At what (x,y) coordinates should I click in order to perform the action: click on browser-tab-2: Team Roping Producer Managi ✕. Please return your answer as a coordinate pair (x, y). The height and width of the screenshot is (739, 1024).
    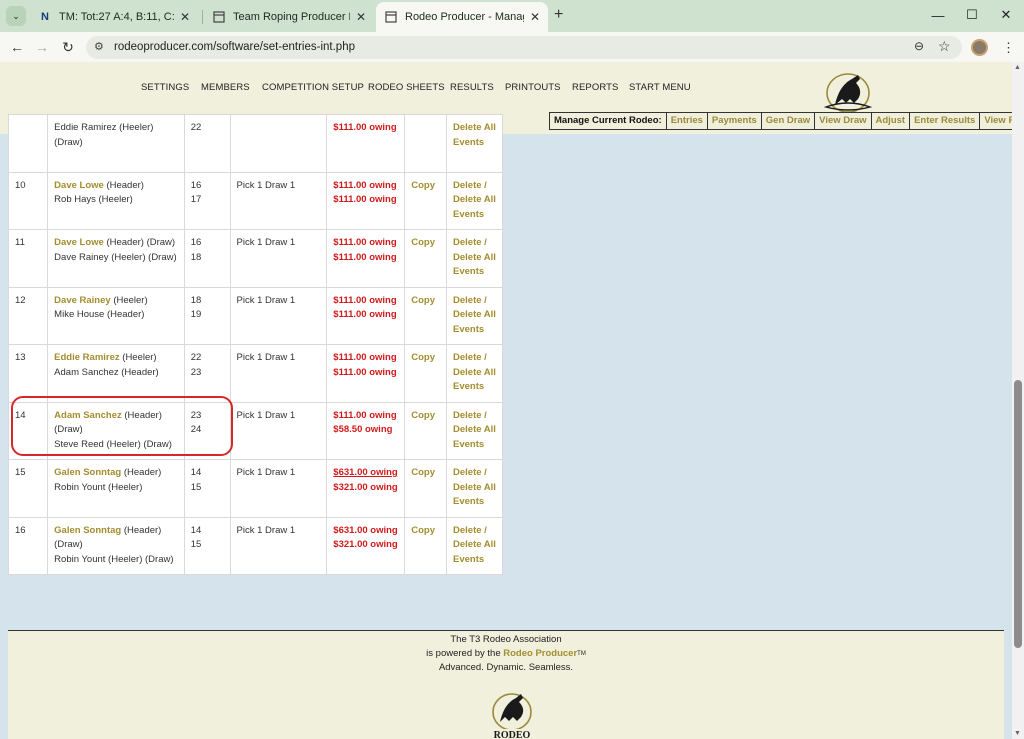
    Looking at the image, I should click on (289, 17).